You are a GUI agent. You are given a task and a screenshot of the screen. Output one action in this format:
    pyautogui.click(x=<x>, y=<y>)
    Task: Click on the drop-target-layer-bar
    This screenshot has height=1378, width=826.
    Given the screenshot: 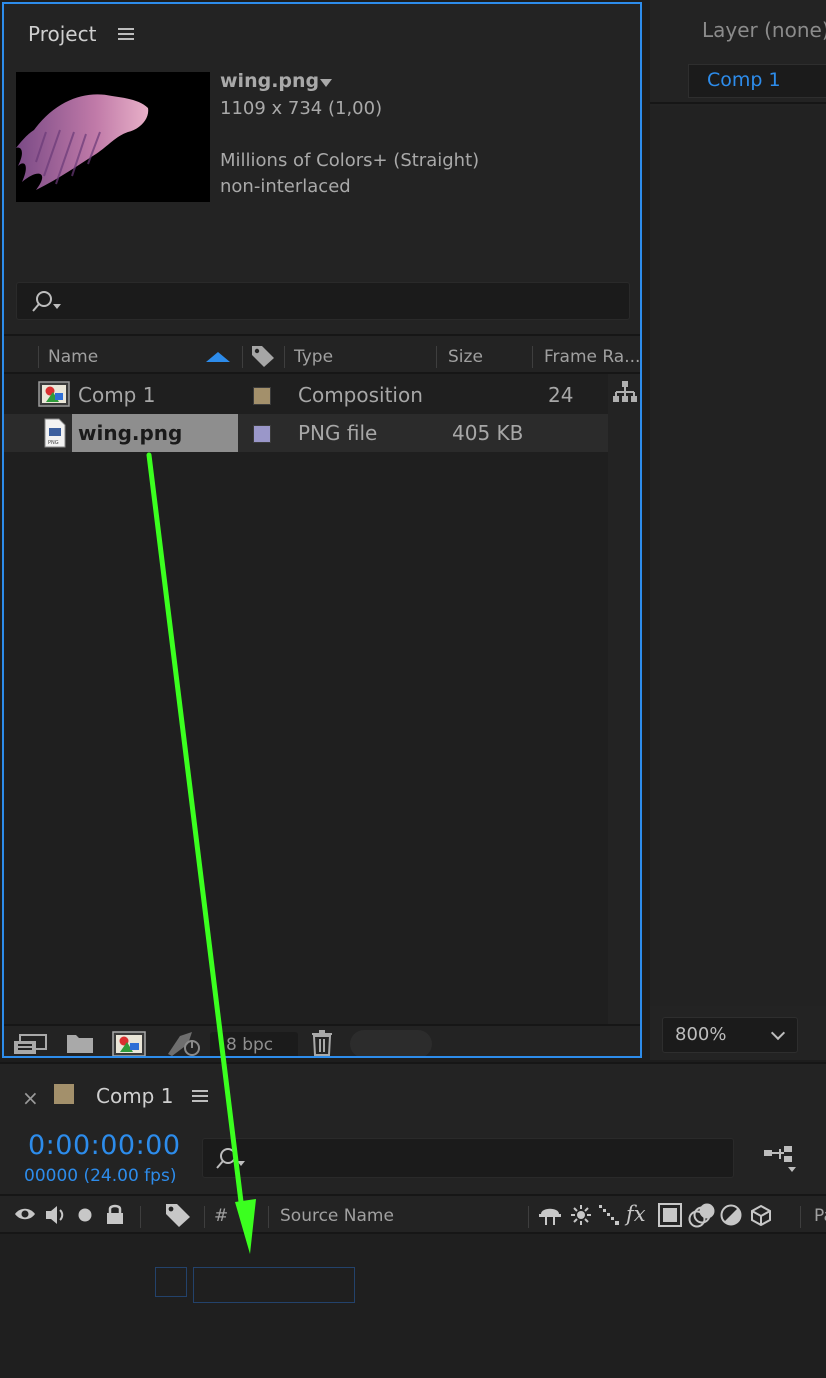 What is the action you would take?
    pyautogui.click(x=274, y=1285)
    